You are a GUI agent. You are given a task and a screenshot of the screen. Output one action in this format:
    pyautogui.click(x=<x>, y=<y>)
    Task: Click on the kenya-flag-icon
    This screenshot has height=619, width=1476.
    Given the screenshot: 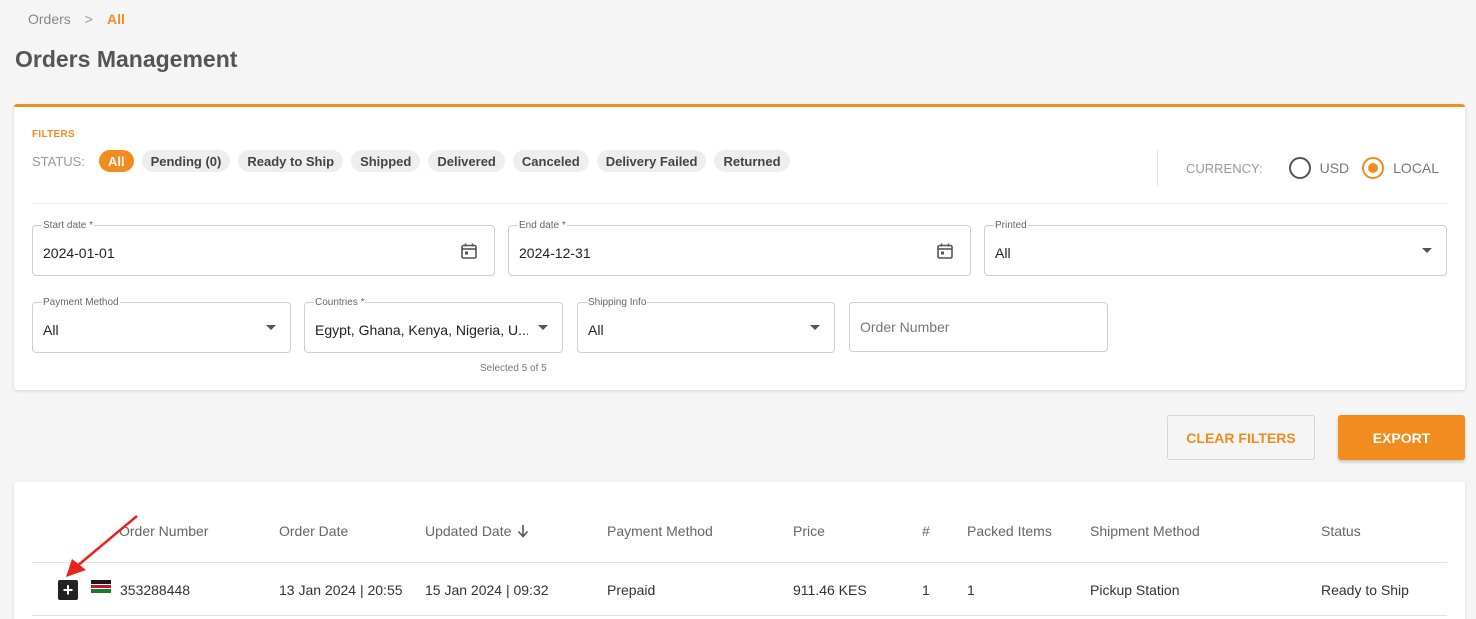 What is the action you would take?
    pyautogui.click(x=101, y=587)
    